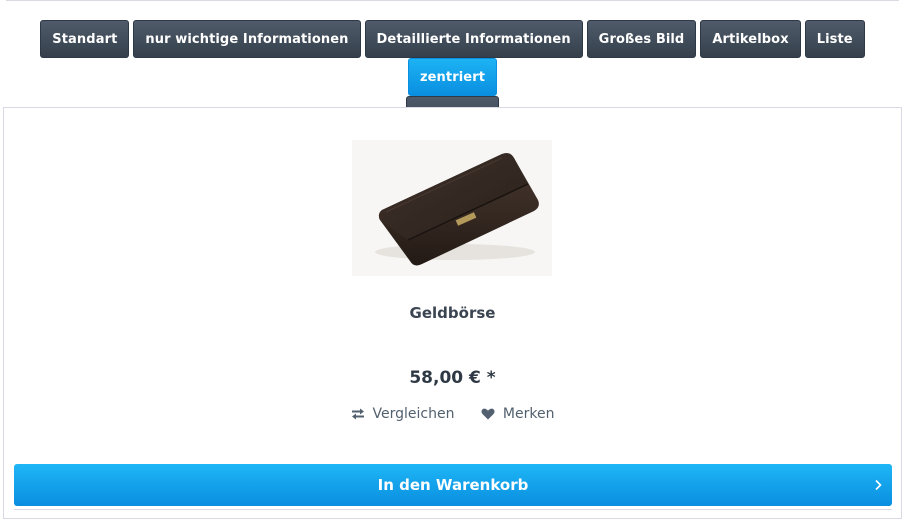 The image size is (905, 520). I want to click on heart-icon, so click(488, 414).